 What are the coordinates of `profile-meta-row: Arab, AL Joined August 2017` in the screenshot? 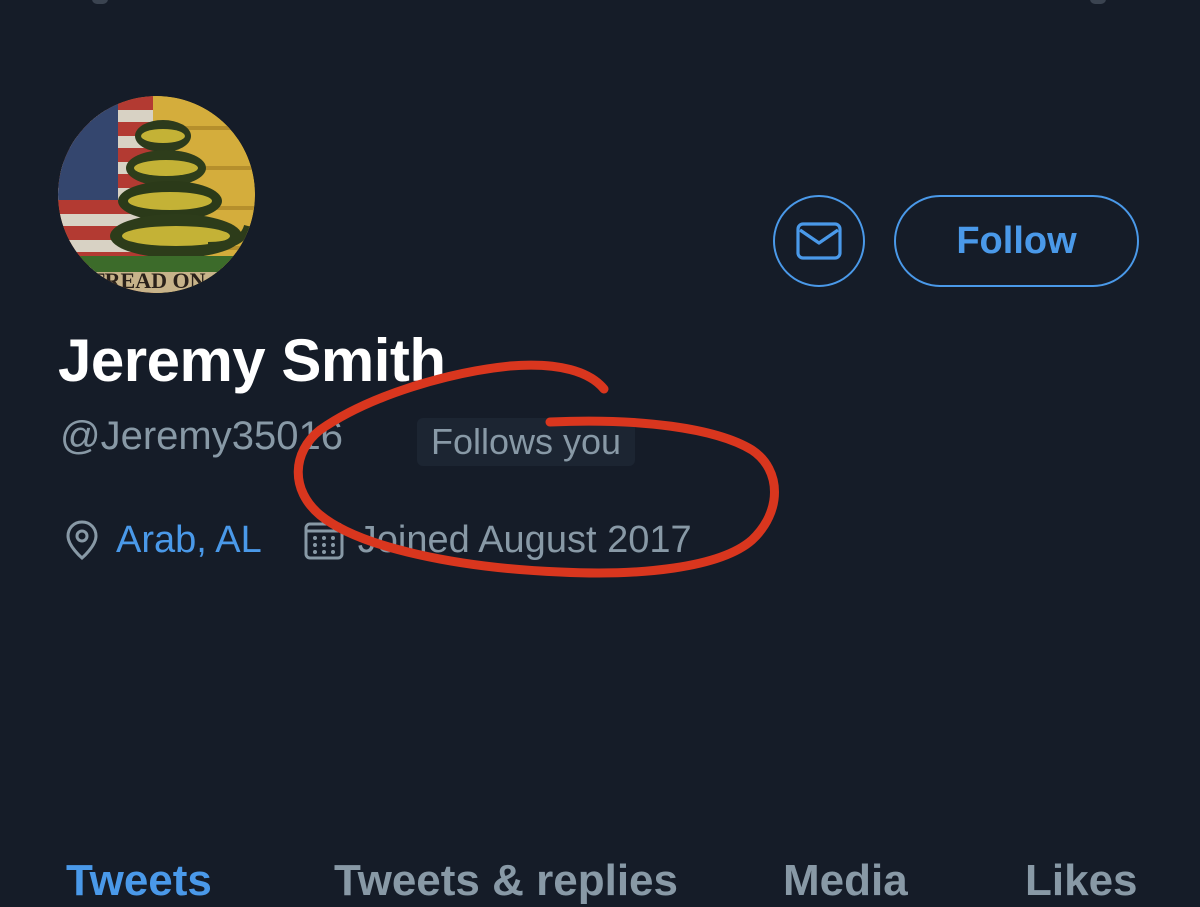 It's located at (376, 540).